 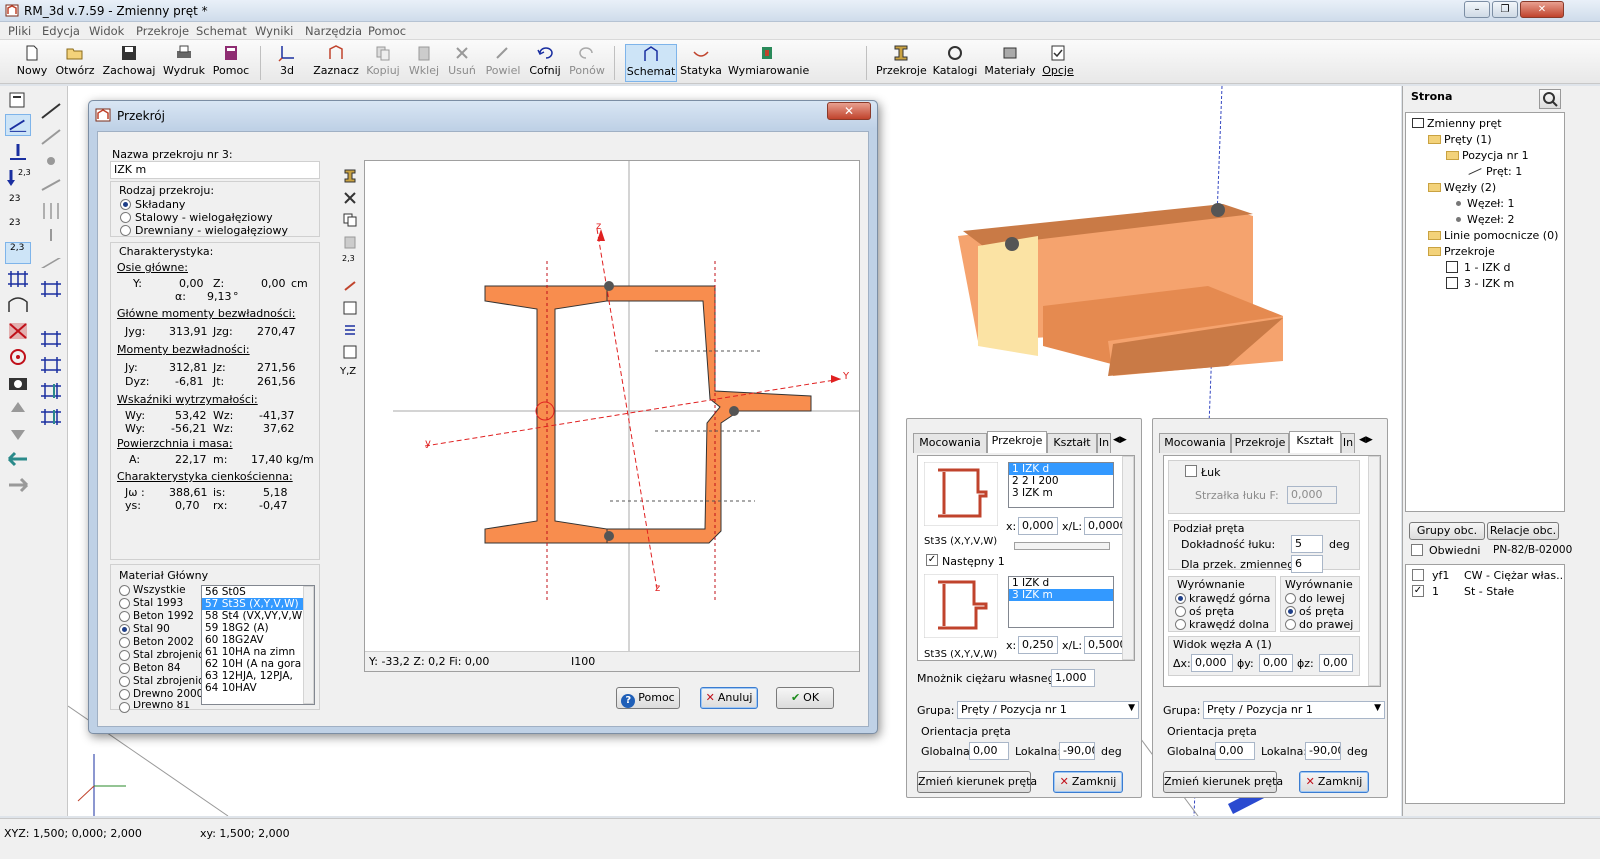 What do you see at coordinates (1061, 493) in the screenshot?
I see `section-start-item: 3 IZK m` at bounding box center [1061, 493].